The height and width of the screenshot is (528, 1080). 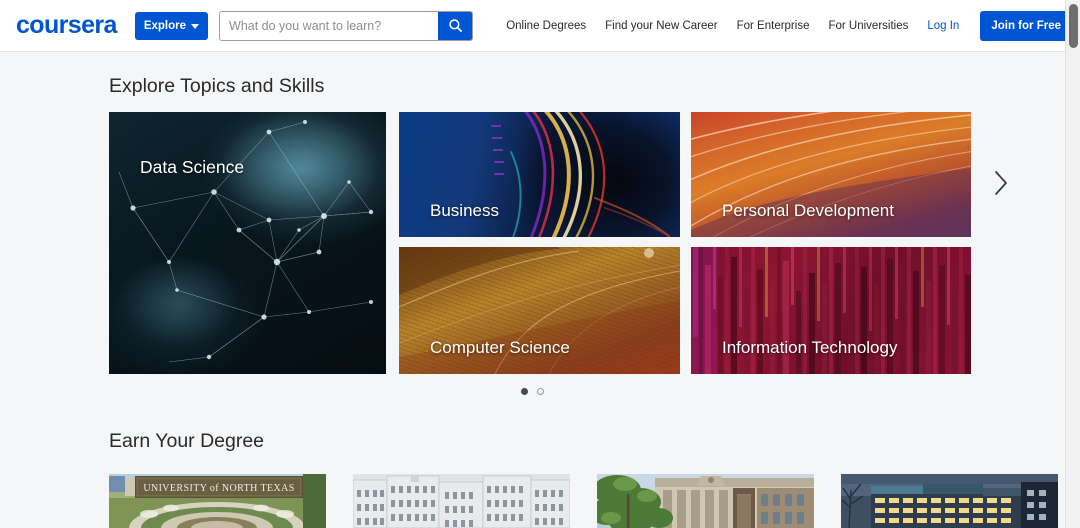 I want to click on search-button, so click(x=455, y=25).